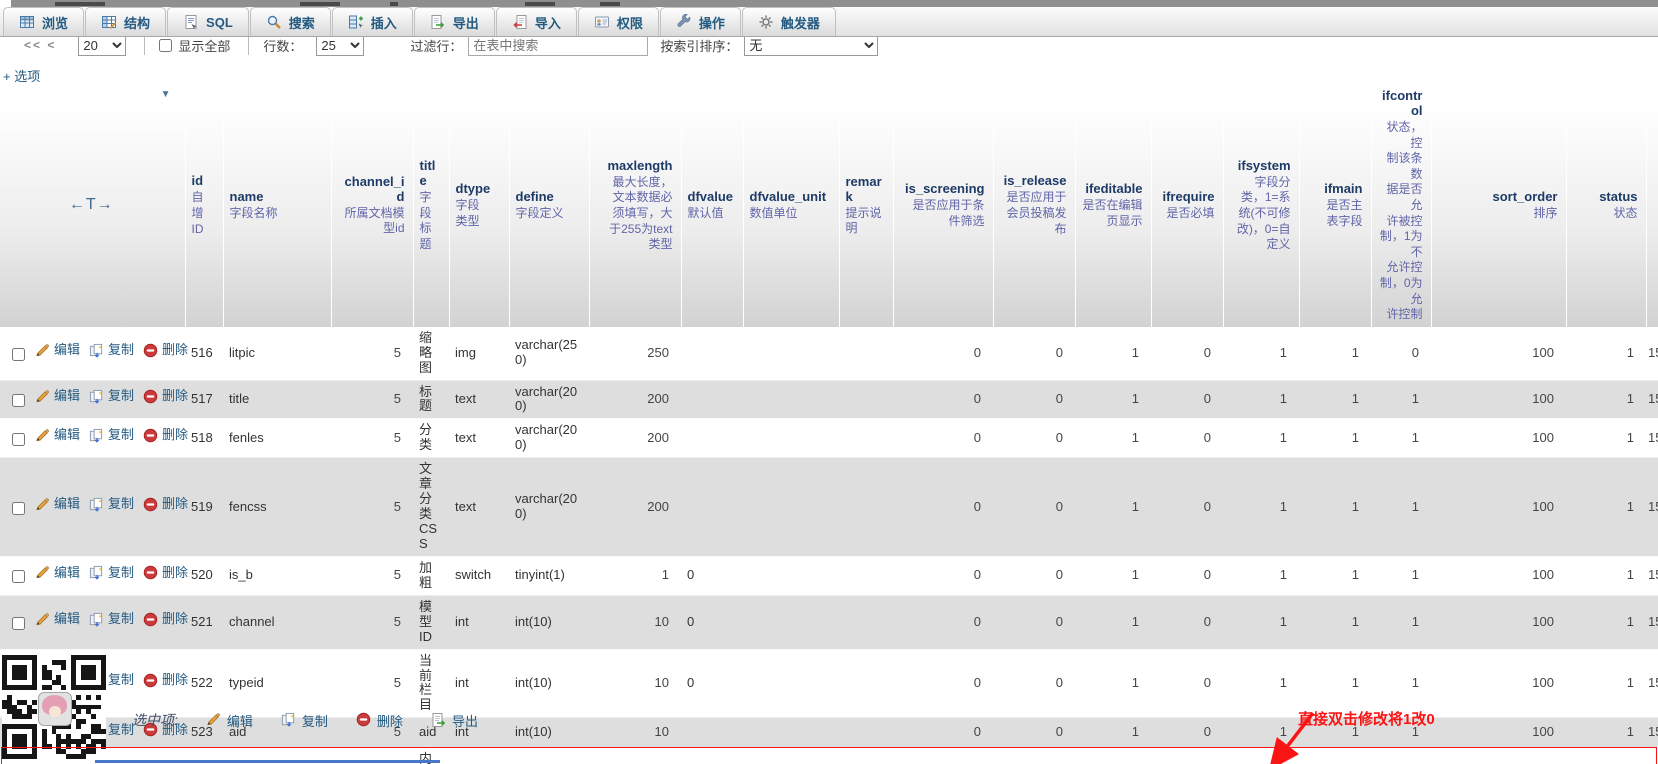  I want to click on cell-define: tinyint(1), so click(549, 576).